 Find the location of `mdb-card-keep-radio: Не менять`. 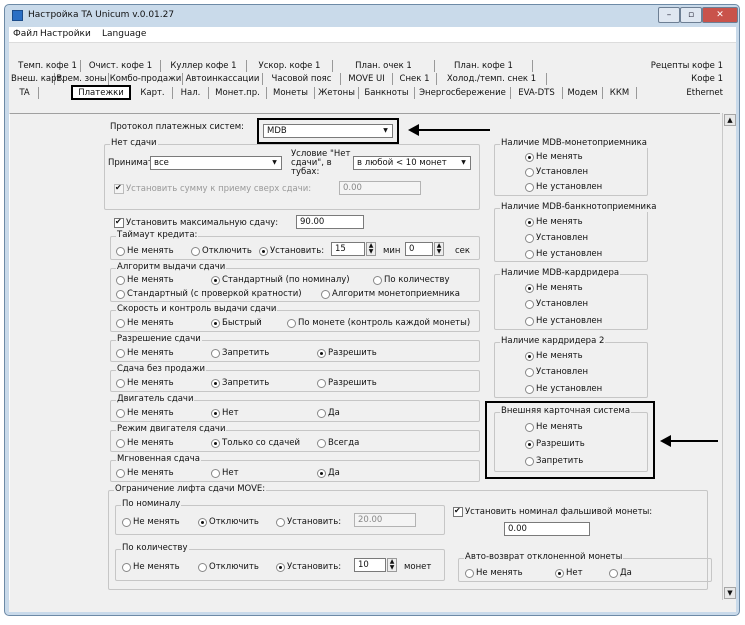

mdb-card-keep-radio: Не менять is located at coordinates (554, 288).